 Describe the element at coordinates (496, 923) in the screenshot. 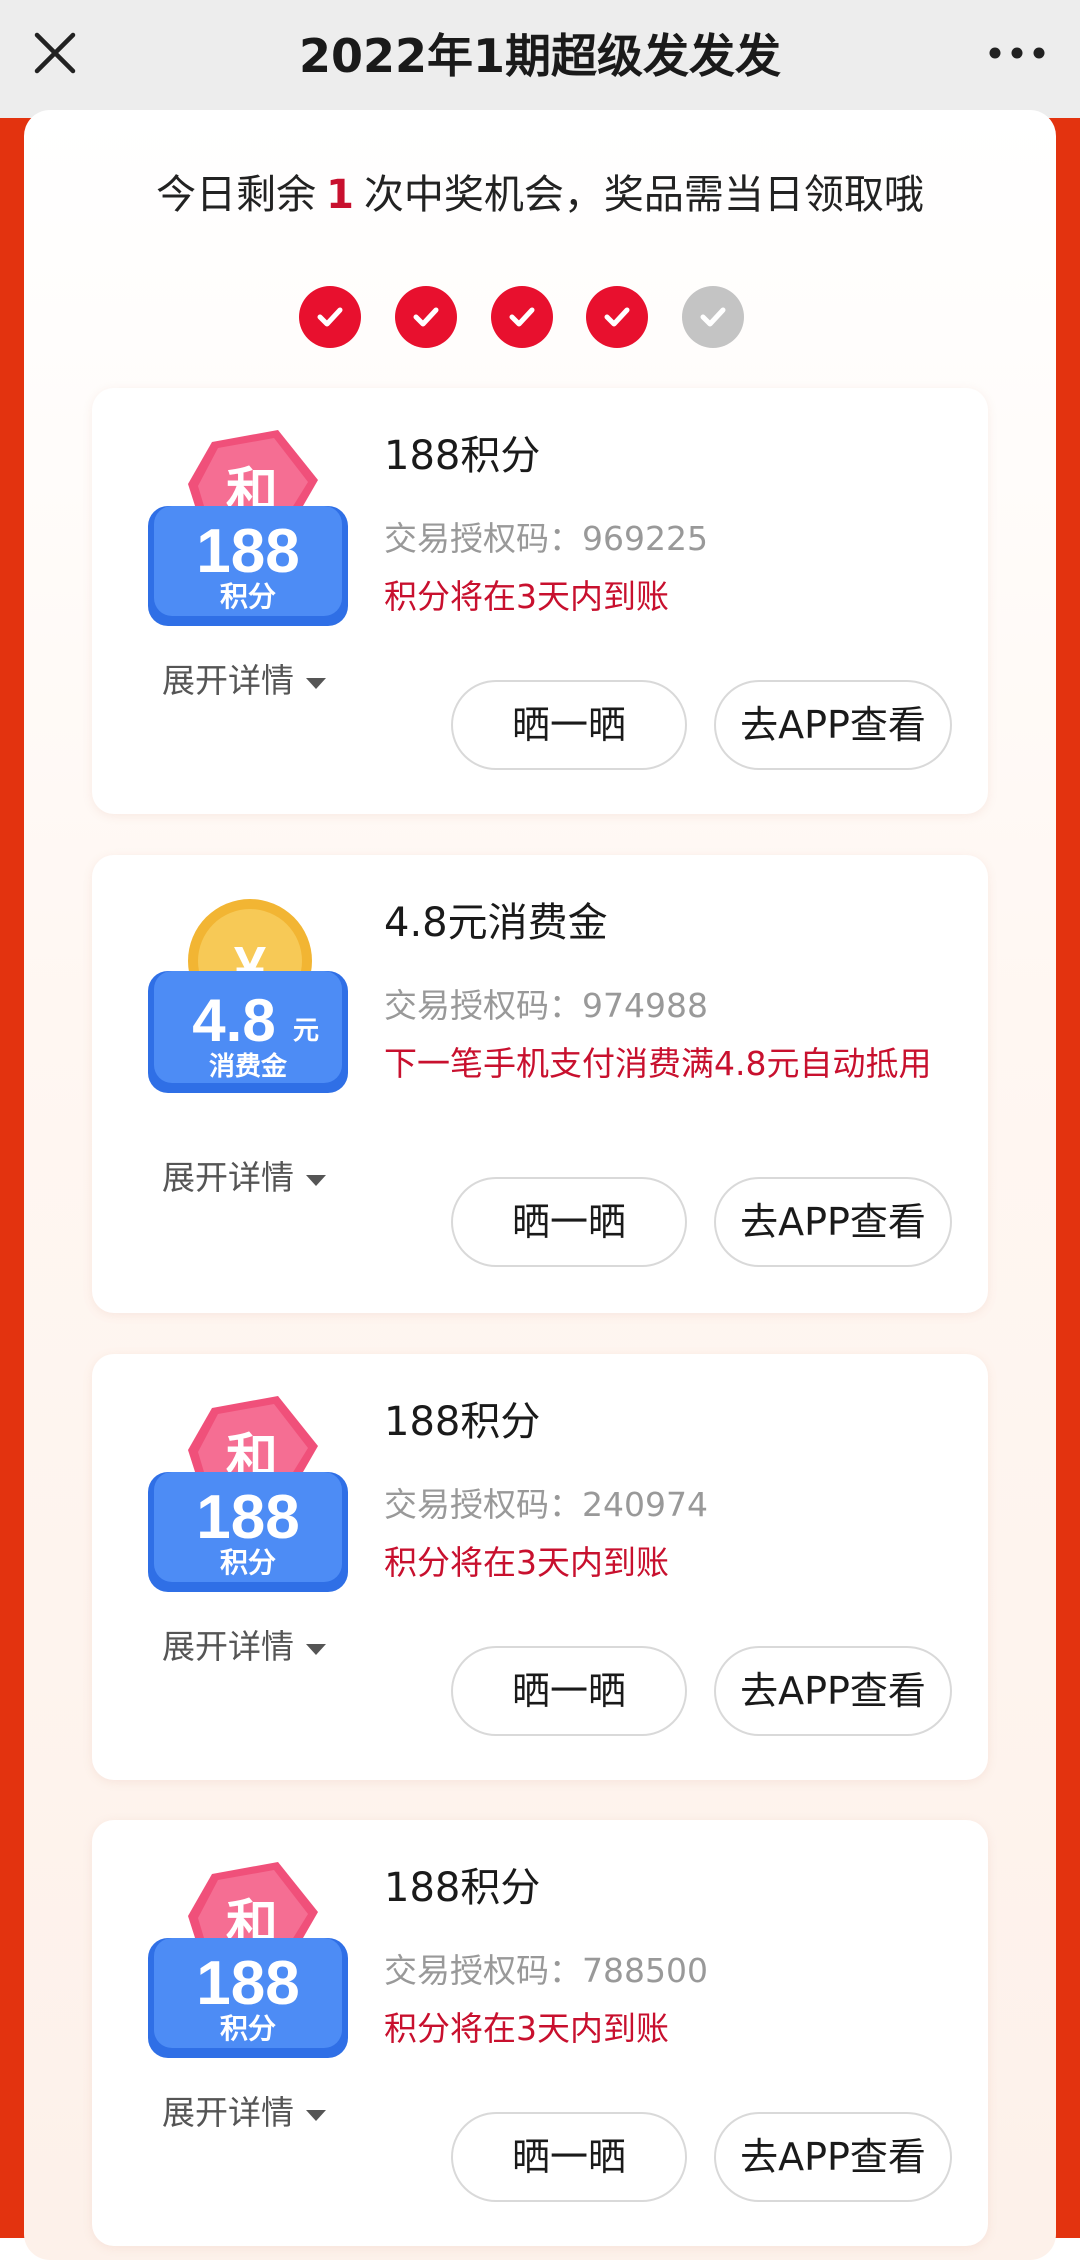

I see `prize-title: 4.8元消费金` at that location.